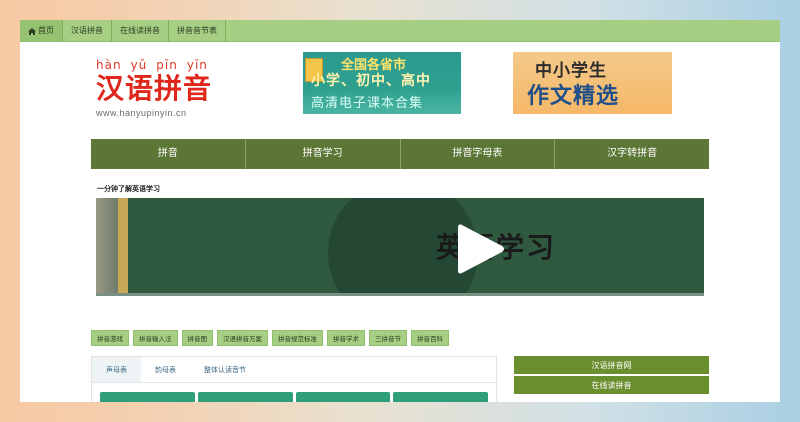  Describe the element at coordinates (592, 83) in the screenshot. I see `essay-banner: 中小学生 作文精选` at that location.